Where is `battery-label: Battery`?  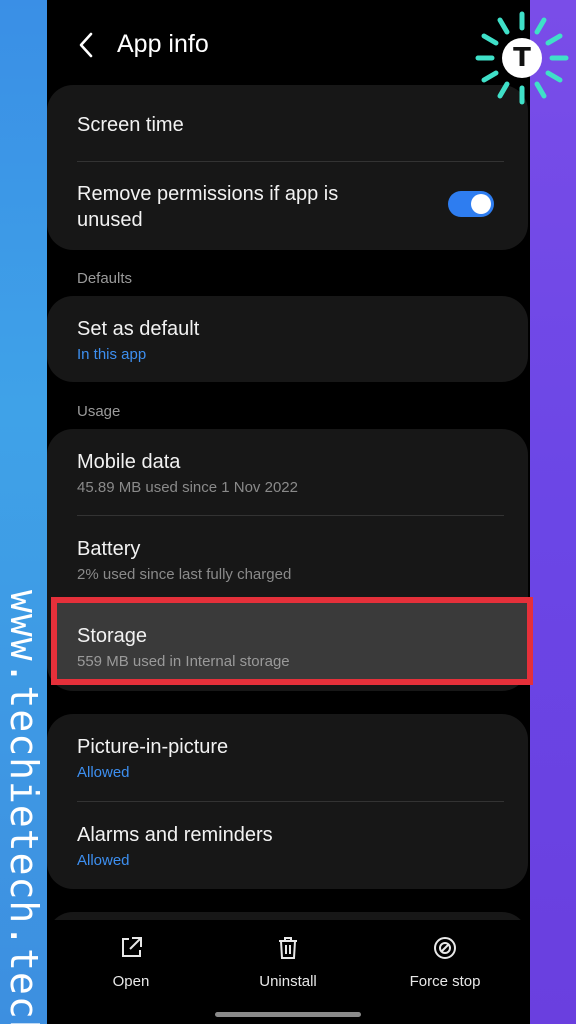
battery-label: Battery is located at coordinates (109, 549).